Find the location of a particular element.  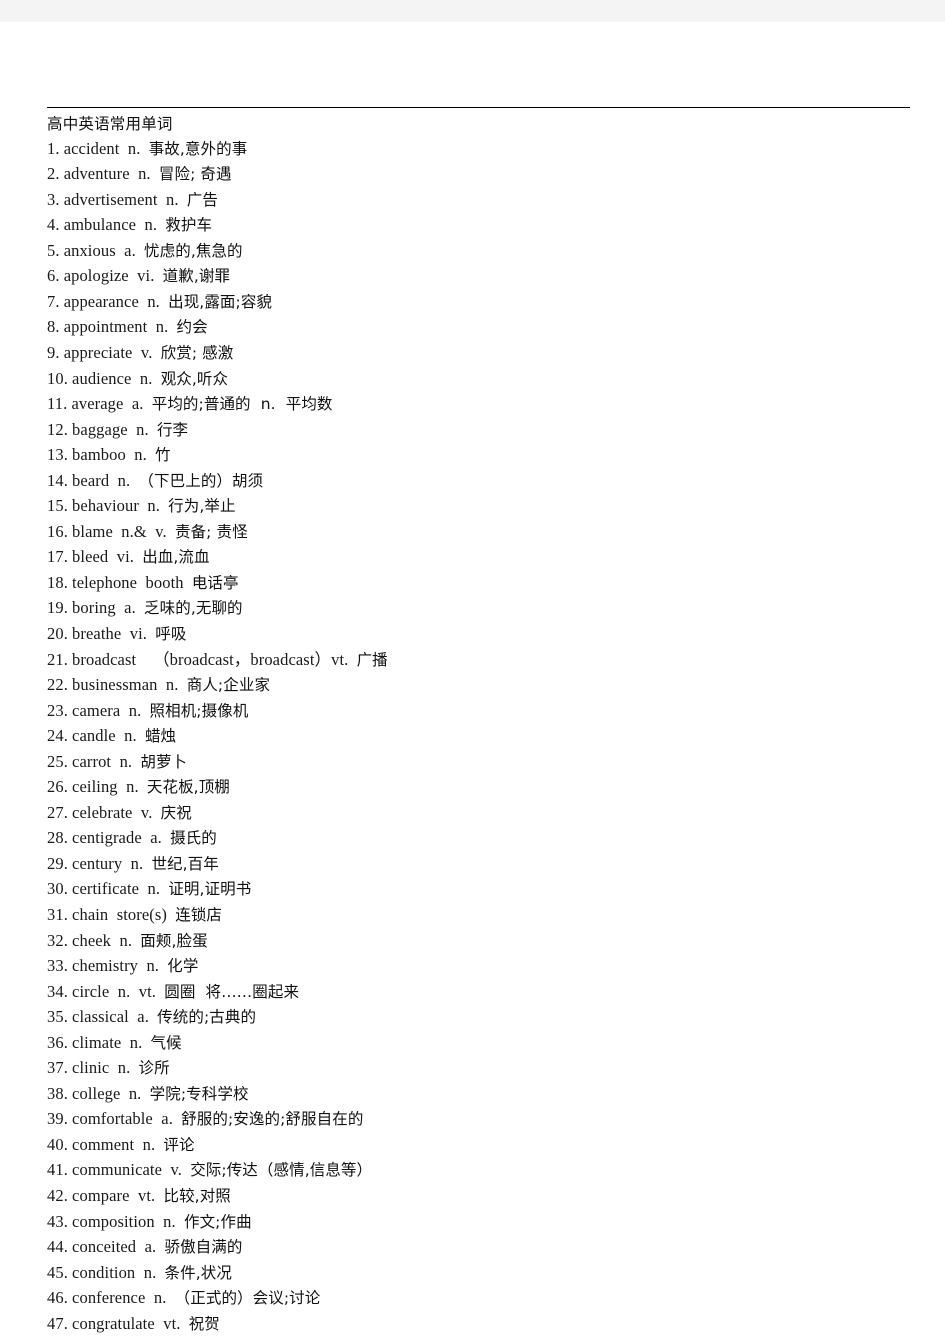

entry-number: 32. is located at coordinates (57, 940).